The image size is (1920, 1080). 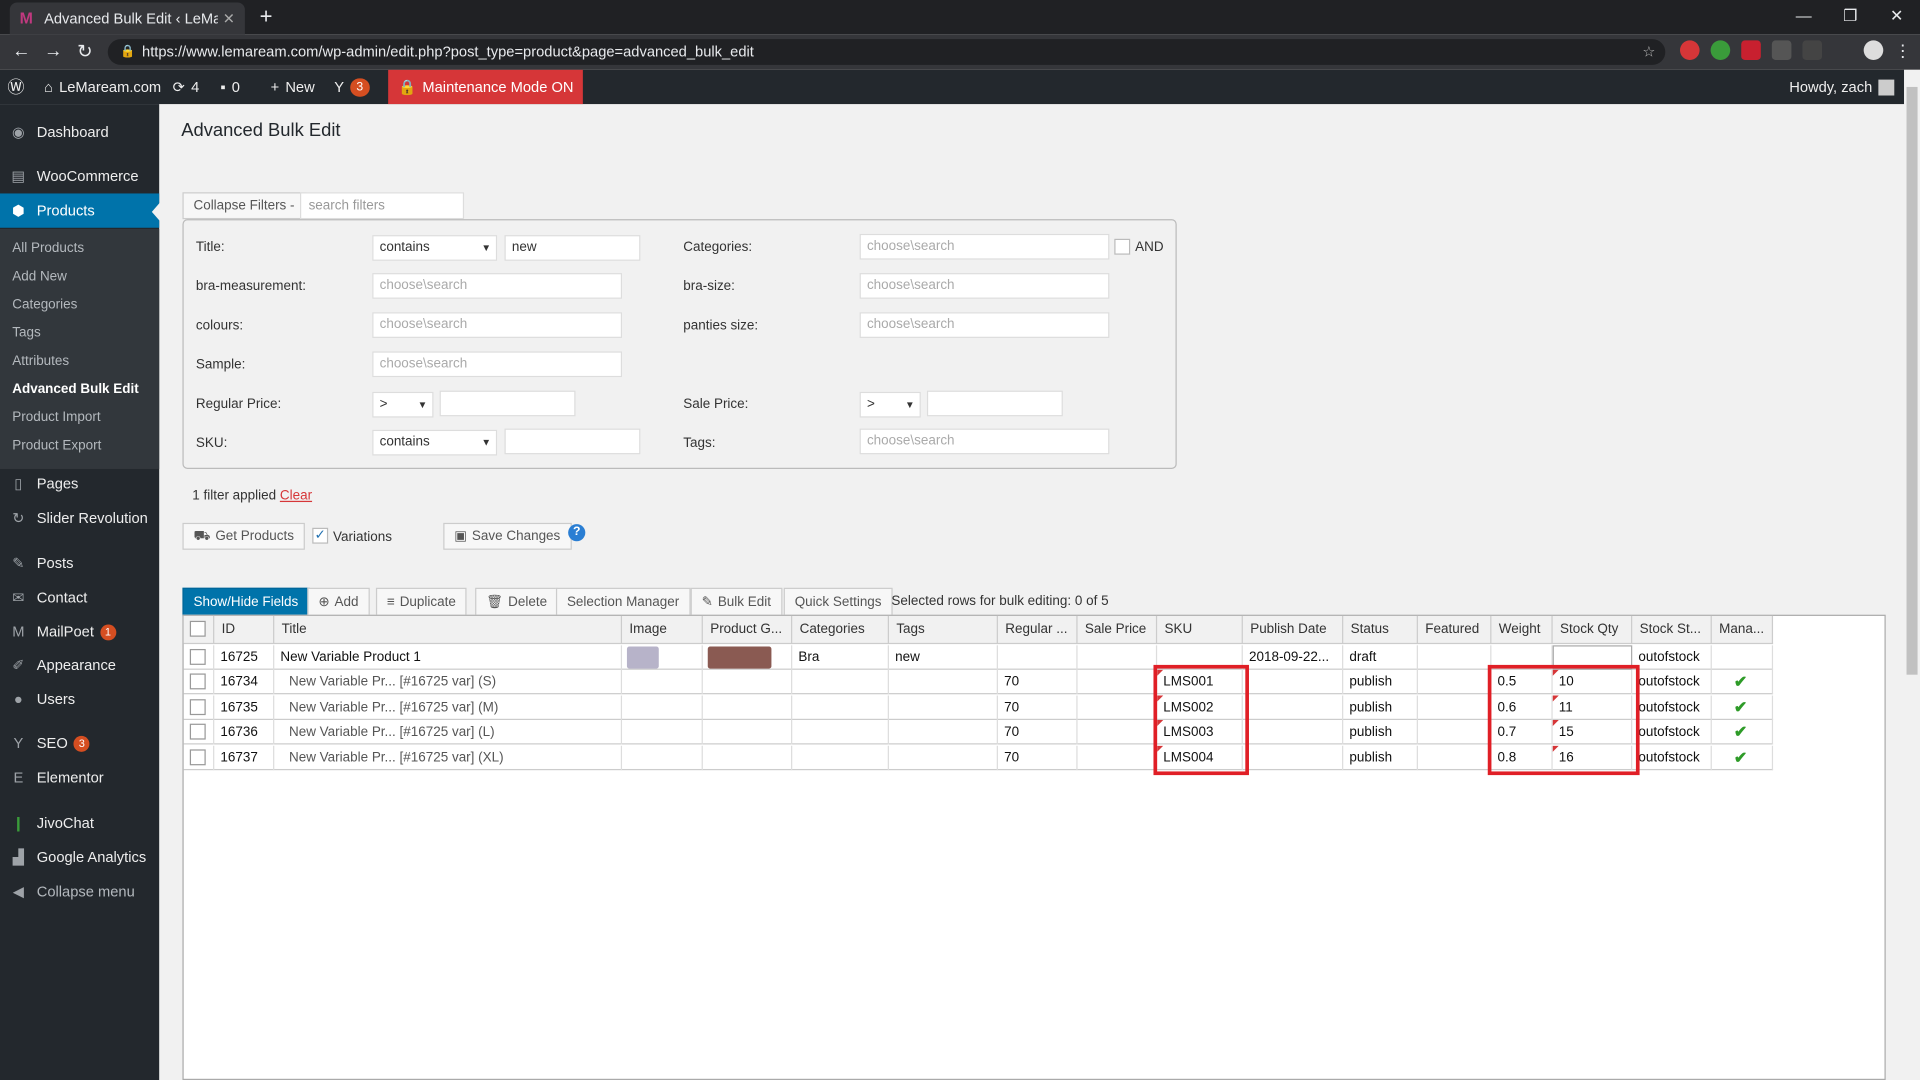 I want to click on title-cell: New Variable Product 1, so click(x=448, y=657).